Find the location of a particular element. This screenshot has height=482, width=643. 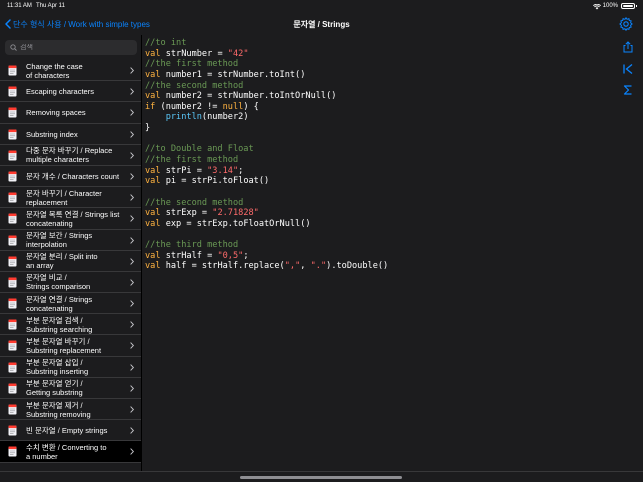

sidebar-item: 부분 문자열 얻기 / Getting substring is located at coordinates (70, 388).